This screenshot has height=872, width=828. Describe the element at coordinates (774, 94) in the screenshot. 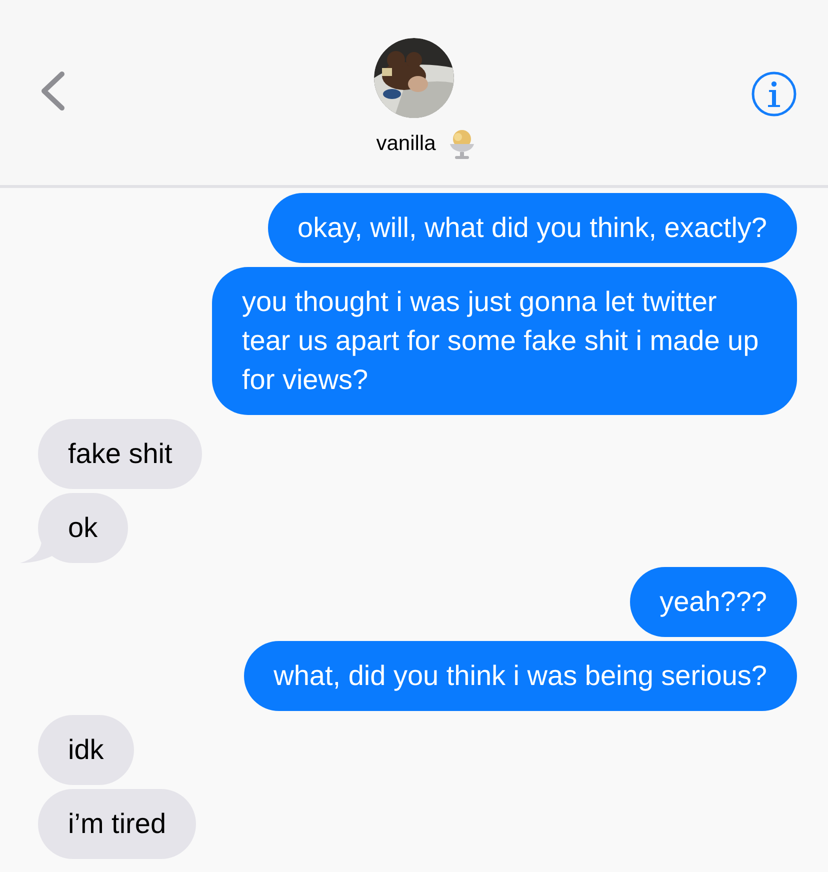

I see `info-icon` at that location.